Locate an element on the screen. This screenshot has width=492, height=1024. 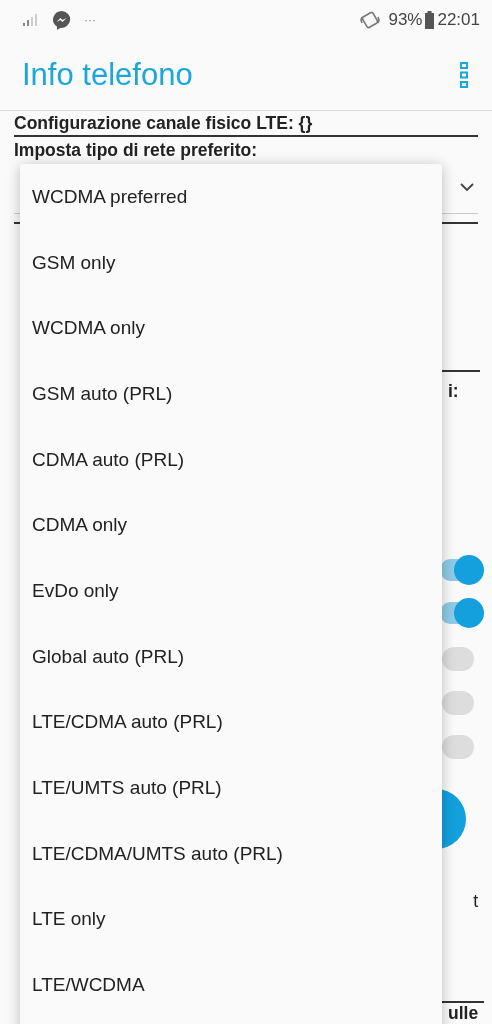
network-option: LTE only is located at coordinates (231, 919).